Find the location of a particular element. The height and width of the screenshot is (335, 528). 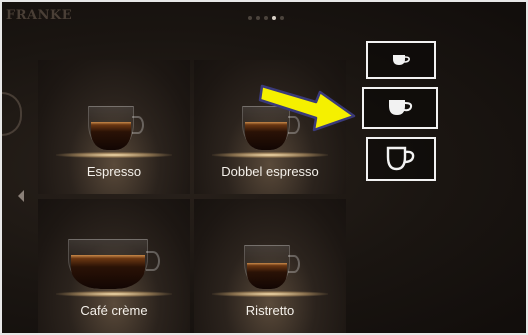

cup-size-medium-button is located at coordinates (400, 108).